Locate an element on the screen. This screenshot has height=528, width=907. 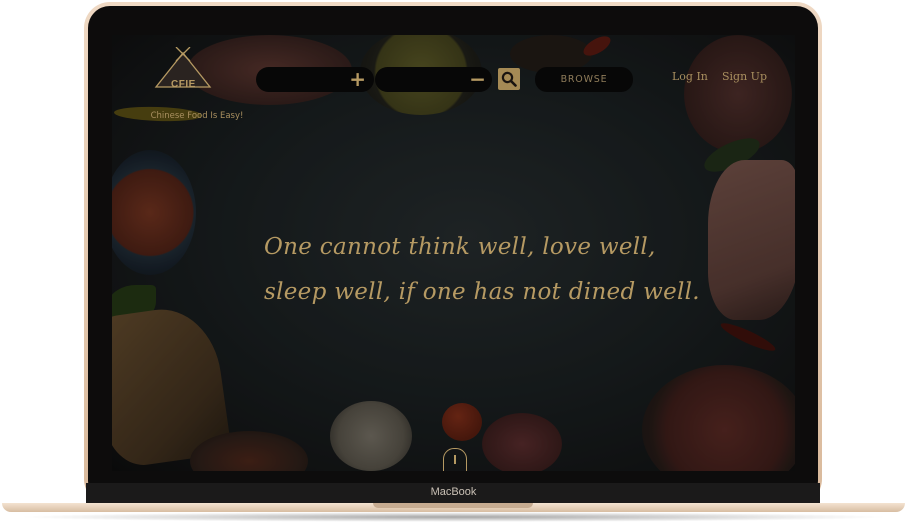
login-link: Log In is located at coordinates (690, 76).